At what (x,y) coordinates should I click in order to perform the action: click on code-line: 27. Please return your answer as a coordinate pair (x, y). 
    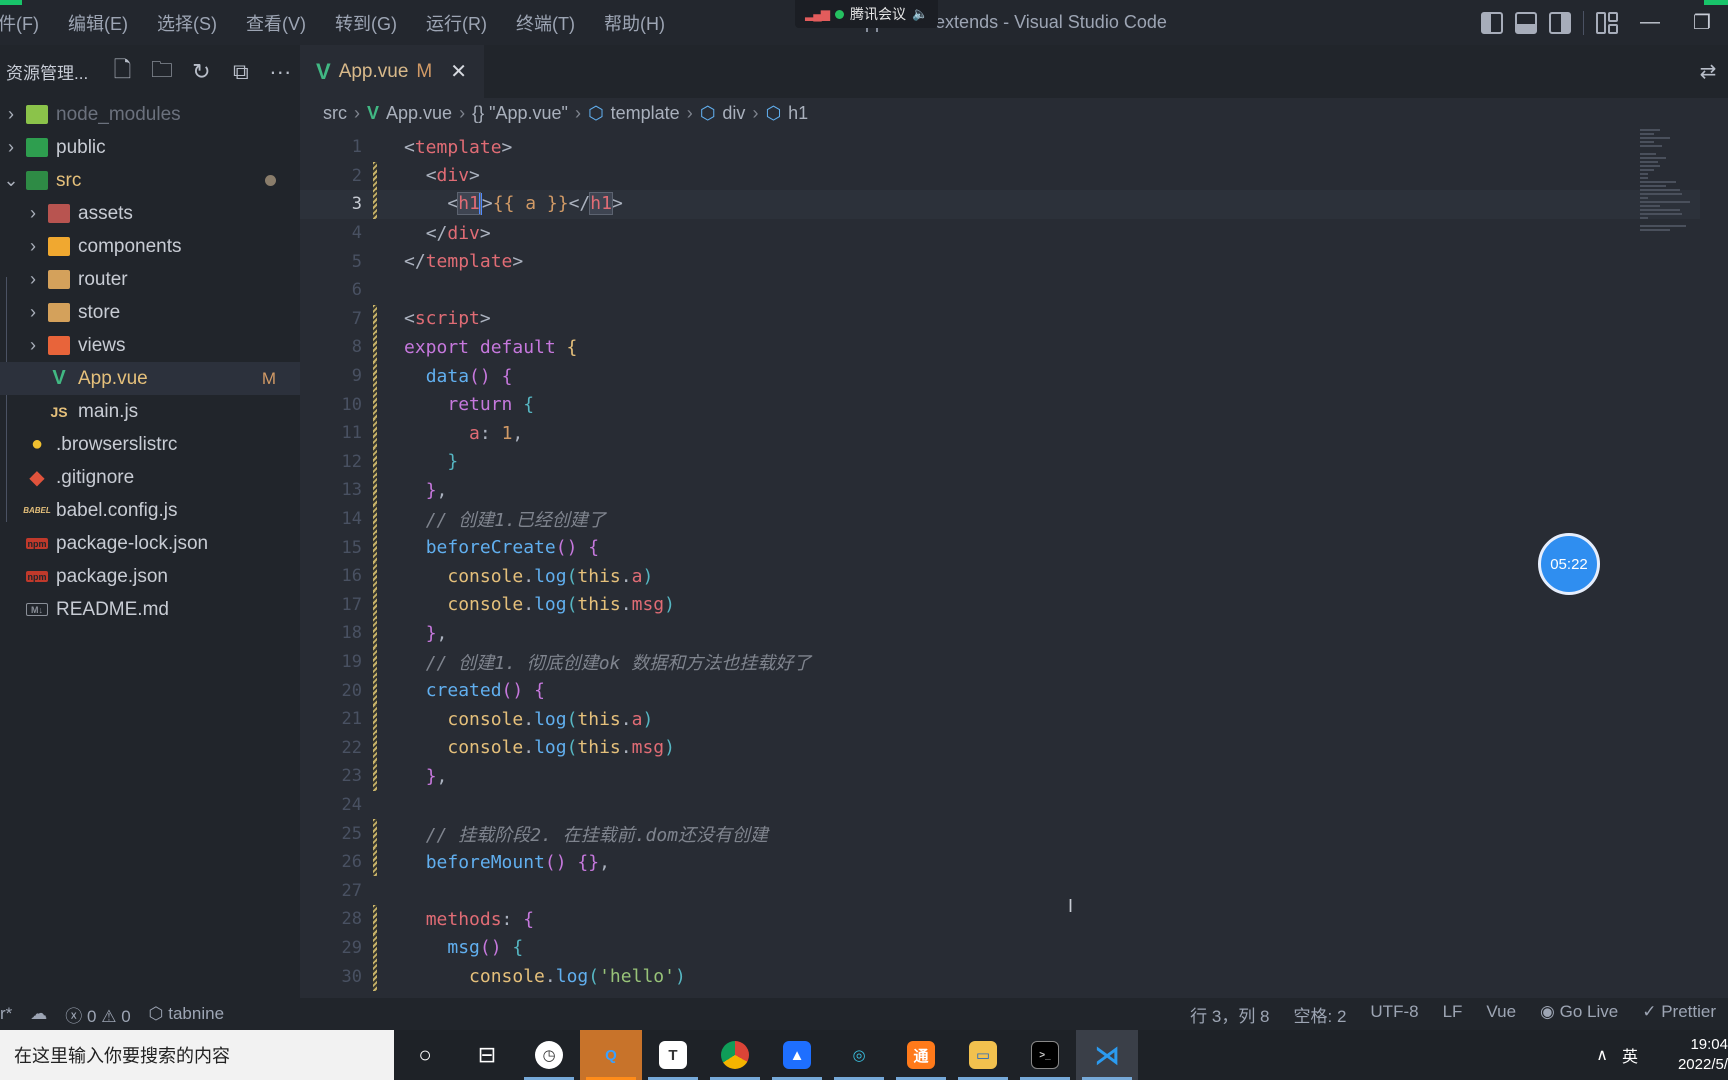
    Looking at the image, I should click on (1000, 890).